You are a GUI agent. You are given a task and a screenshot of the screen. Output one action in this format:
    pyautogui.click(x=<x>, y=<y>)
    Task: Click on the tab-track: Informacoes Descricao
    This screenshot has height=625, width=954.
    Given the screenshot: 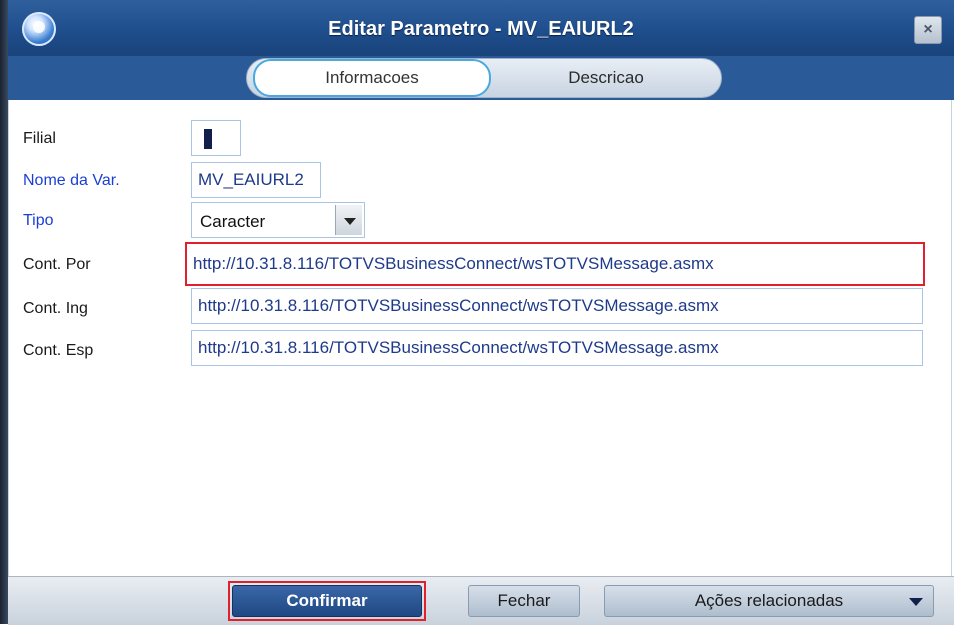 What is the action you would take?
    pyautogui.click(x=484, y=78)
    